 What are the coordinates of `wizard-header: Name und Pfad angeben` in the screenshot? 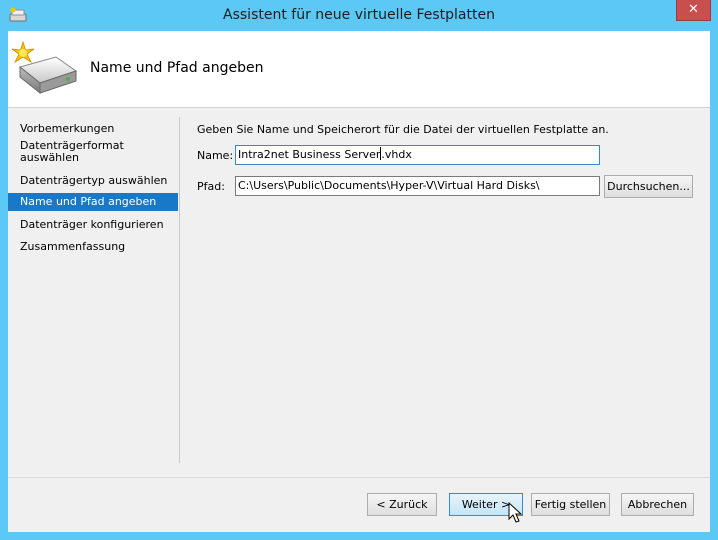 It's located at (359, 69).